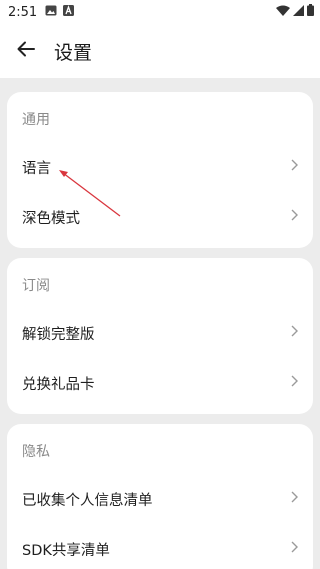  I want to click on section-header-subscription: 订阅, so click(36, 286).